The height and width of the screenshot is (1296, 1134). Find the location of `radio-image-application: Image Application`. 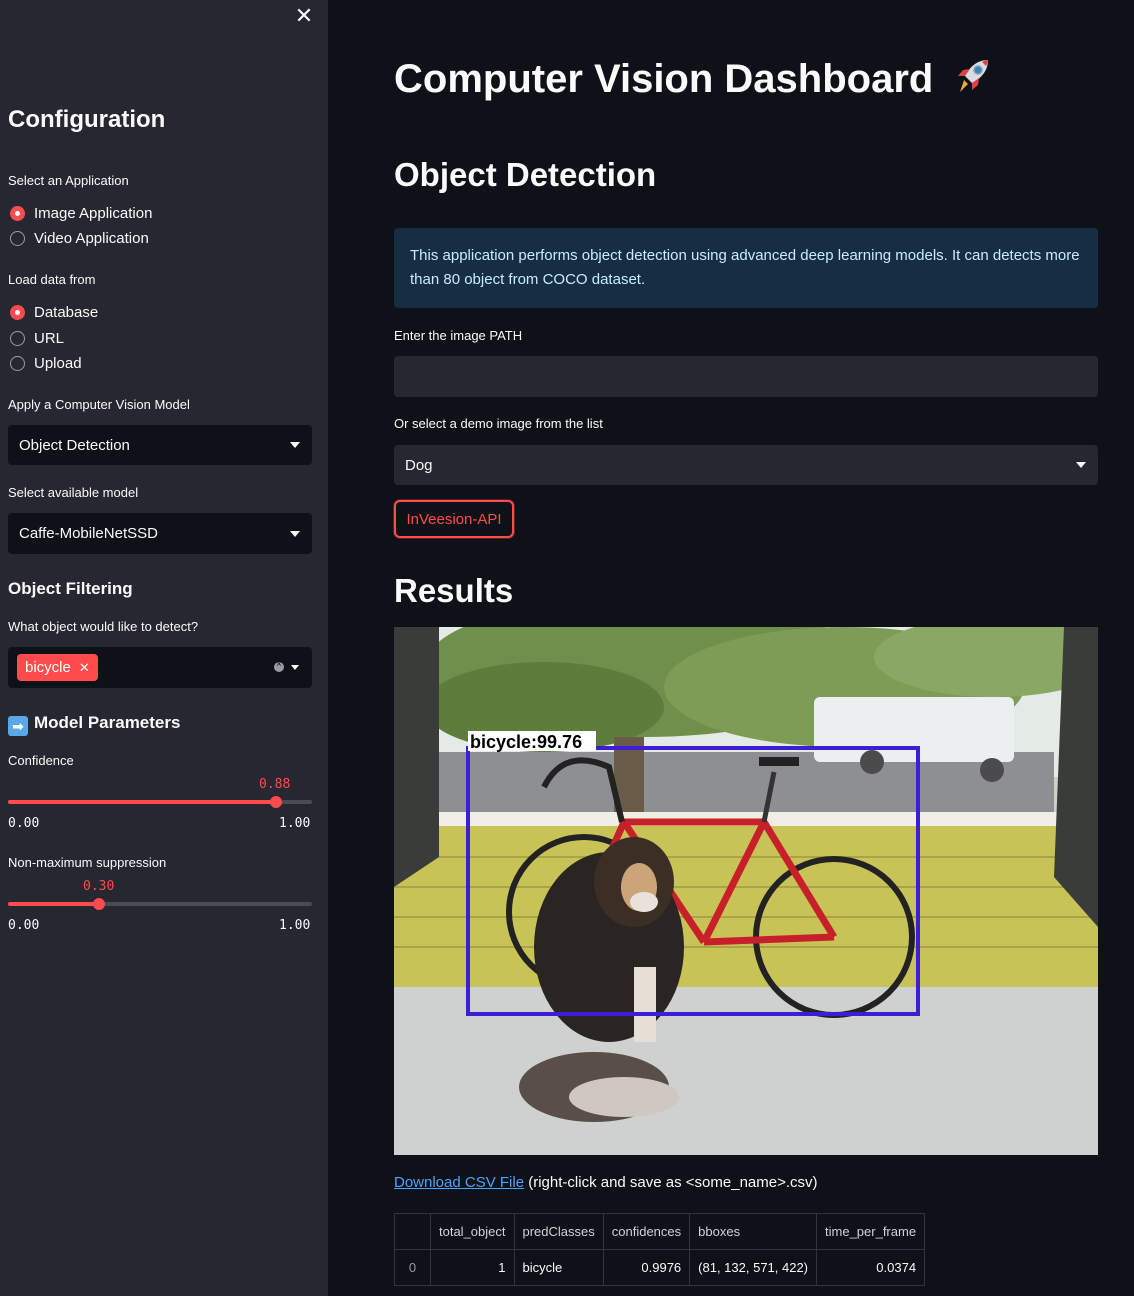

radio-image-application: Image Application is located at coordinates (81, 213).